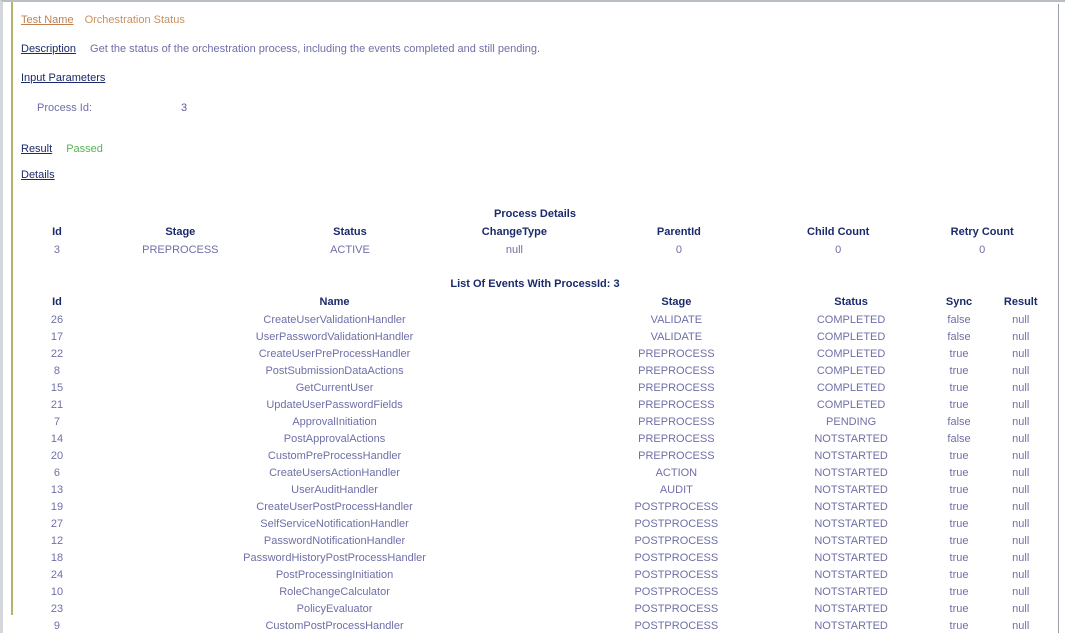 This screenshot has height=633, width=1065. I want to click on result-label: Result, so click(36, 149).